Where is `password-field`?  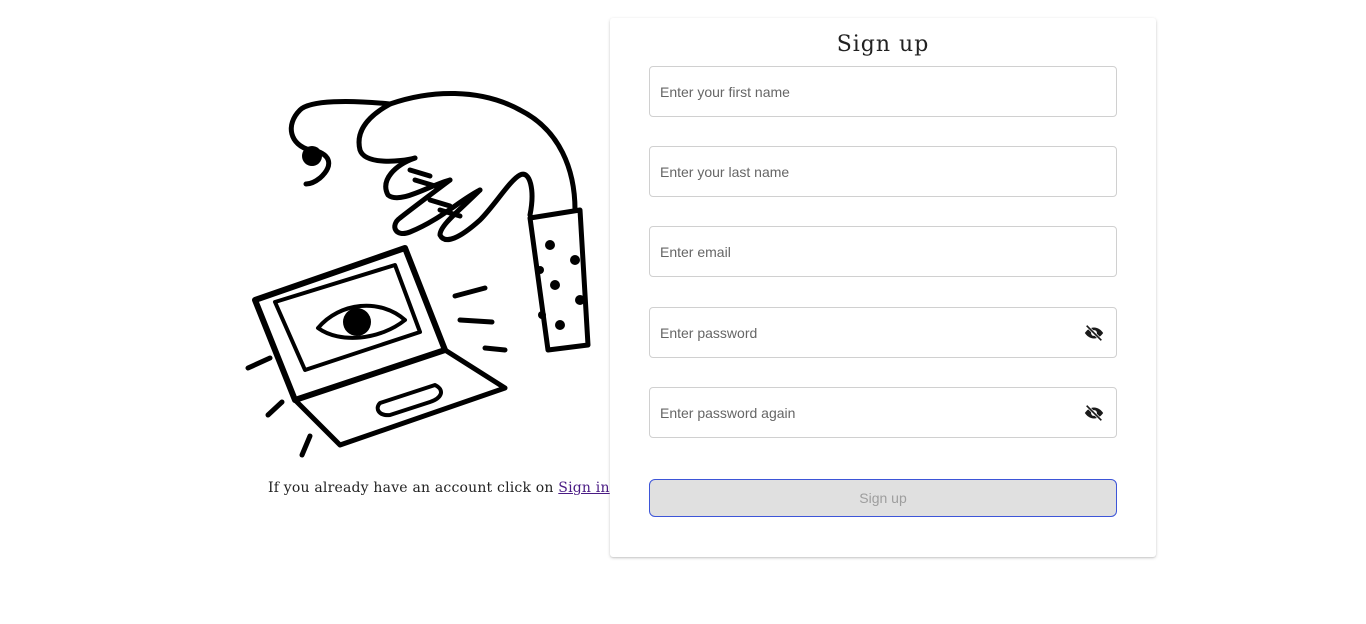 password-field is located at coordinates (883, 332).